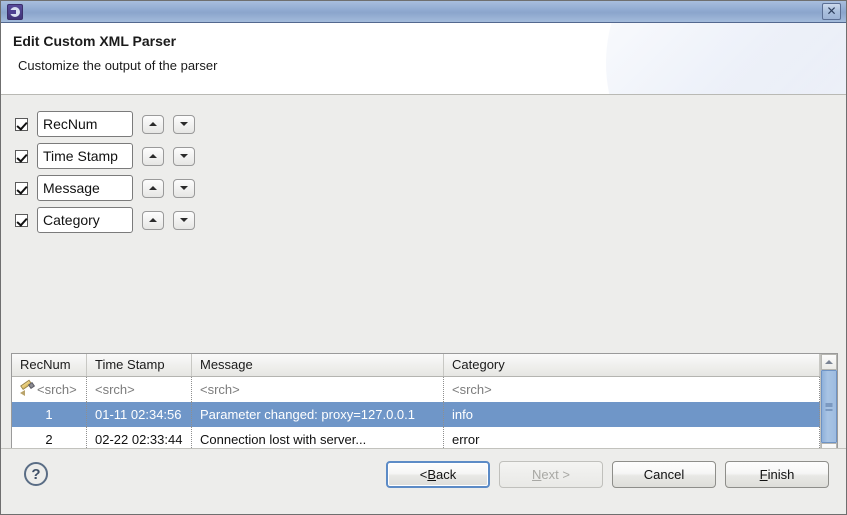 The width and height of the screenshot is (847, 515). I want to click on back-button-mnemonic: B, so click(432, 474).